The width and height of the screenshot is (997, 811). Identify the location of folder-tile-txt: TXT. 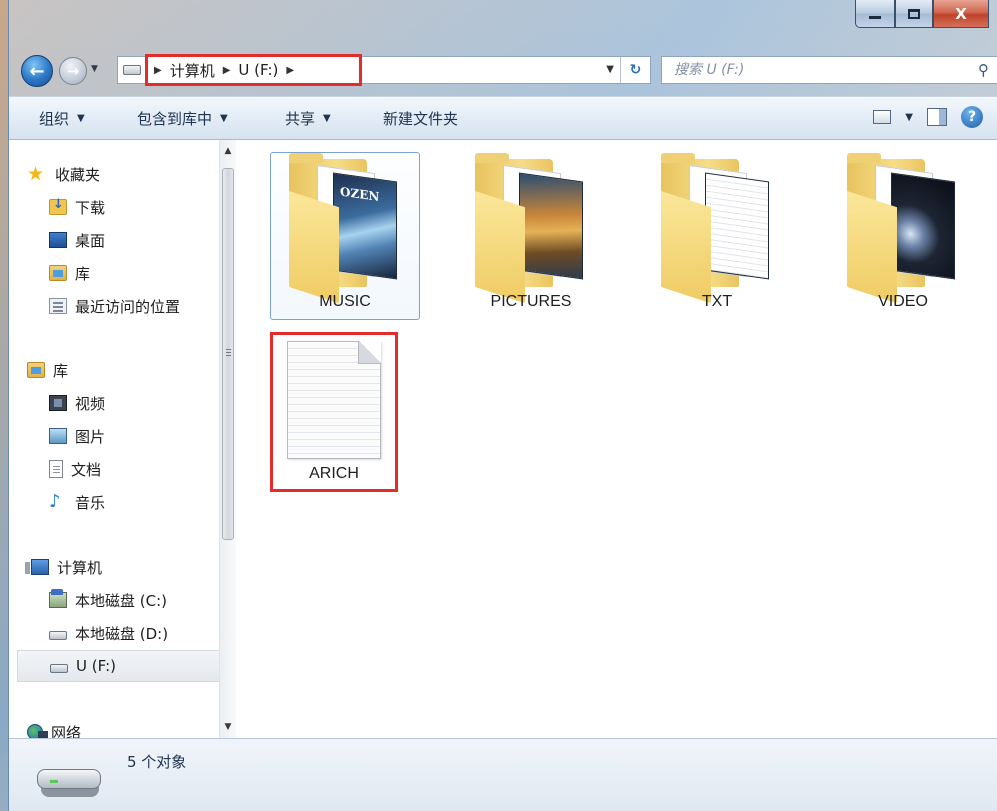
(717, 236).